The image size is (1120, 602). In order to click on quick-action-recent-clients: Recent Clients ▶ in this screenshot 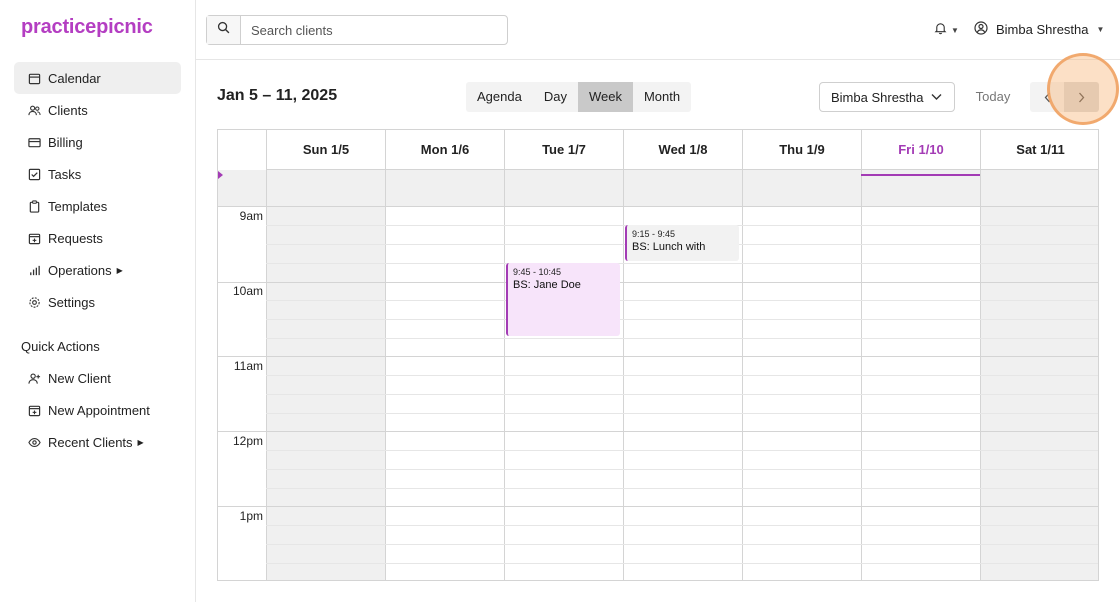, I will do `click(97, 442)`.